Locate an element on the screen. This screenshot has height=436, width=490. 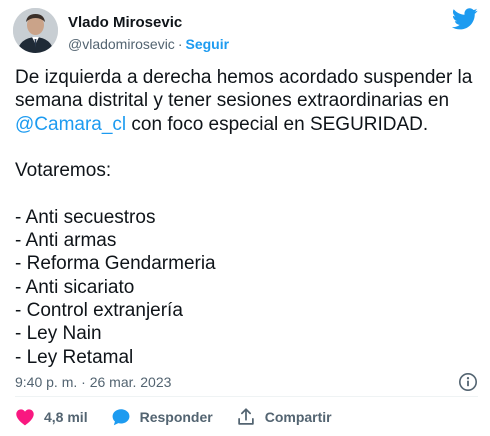
tweet-intro: Votaremos: is located at coordinates (63, 171).